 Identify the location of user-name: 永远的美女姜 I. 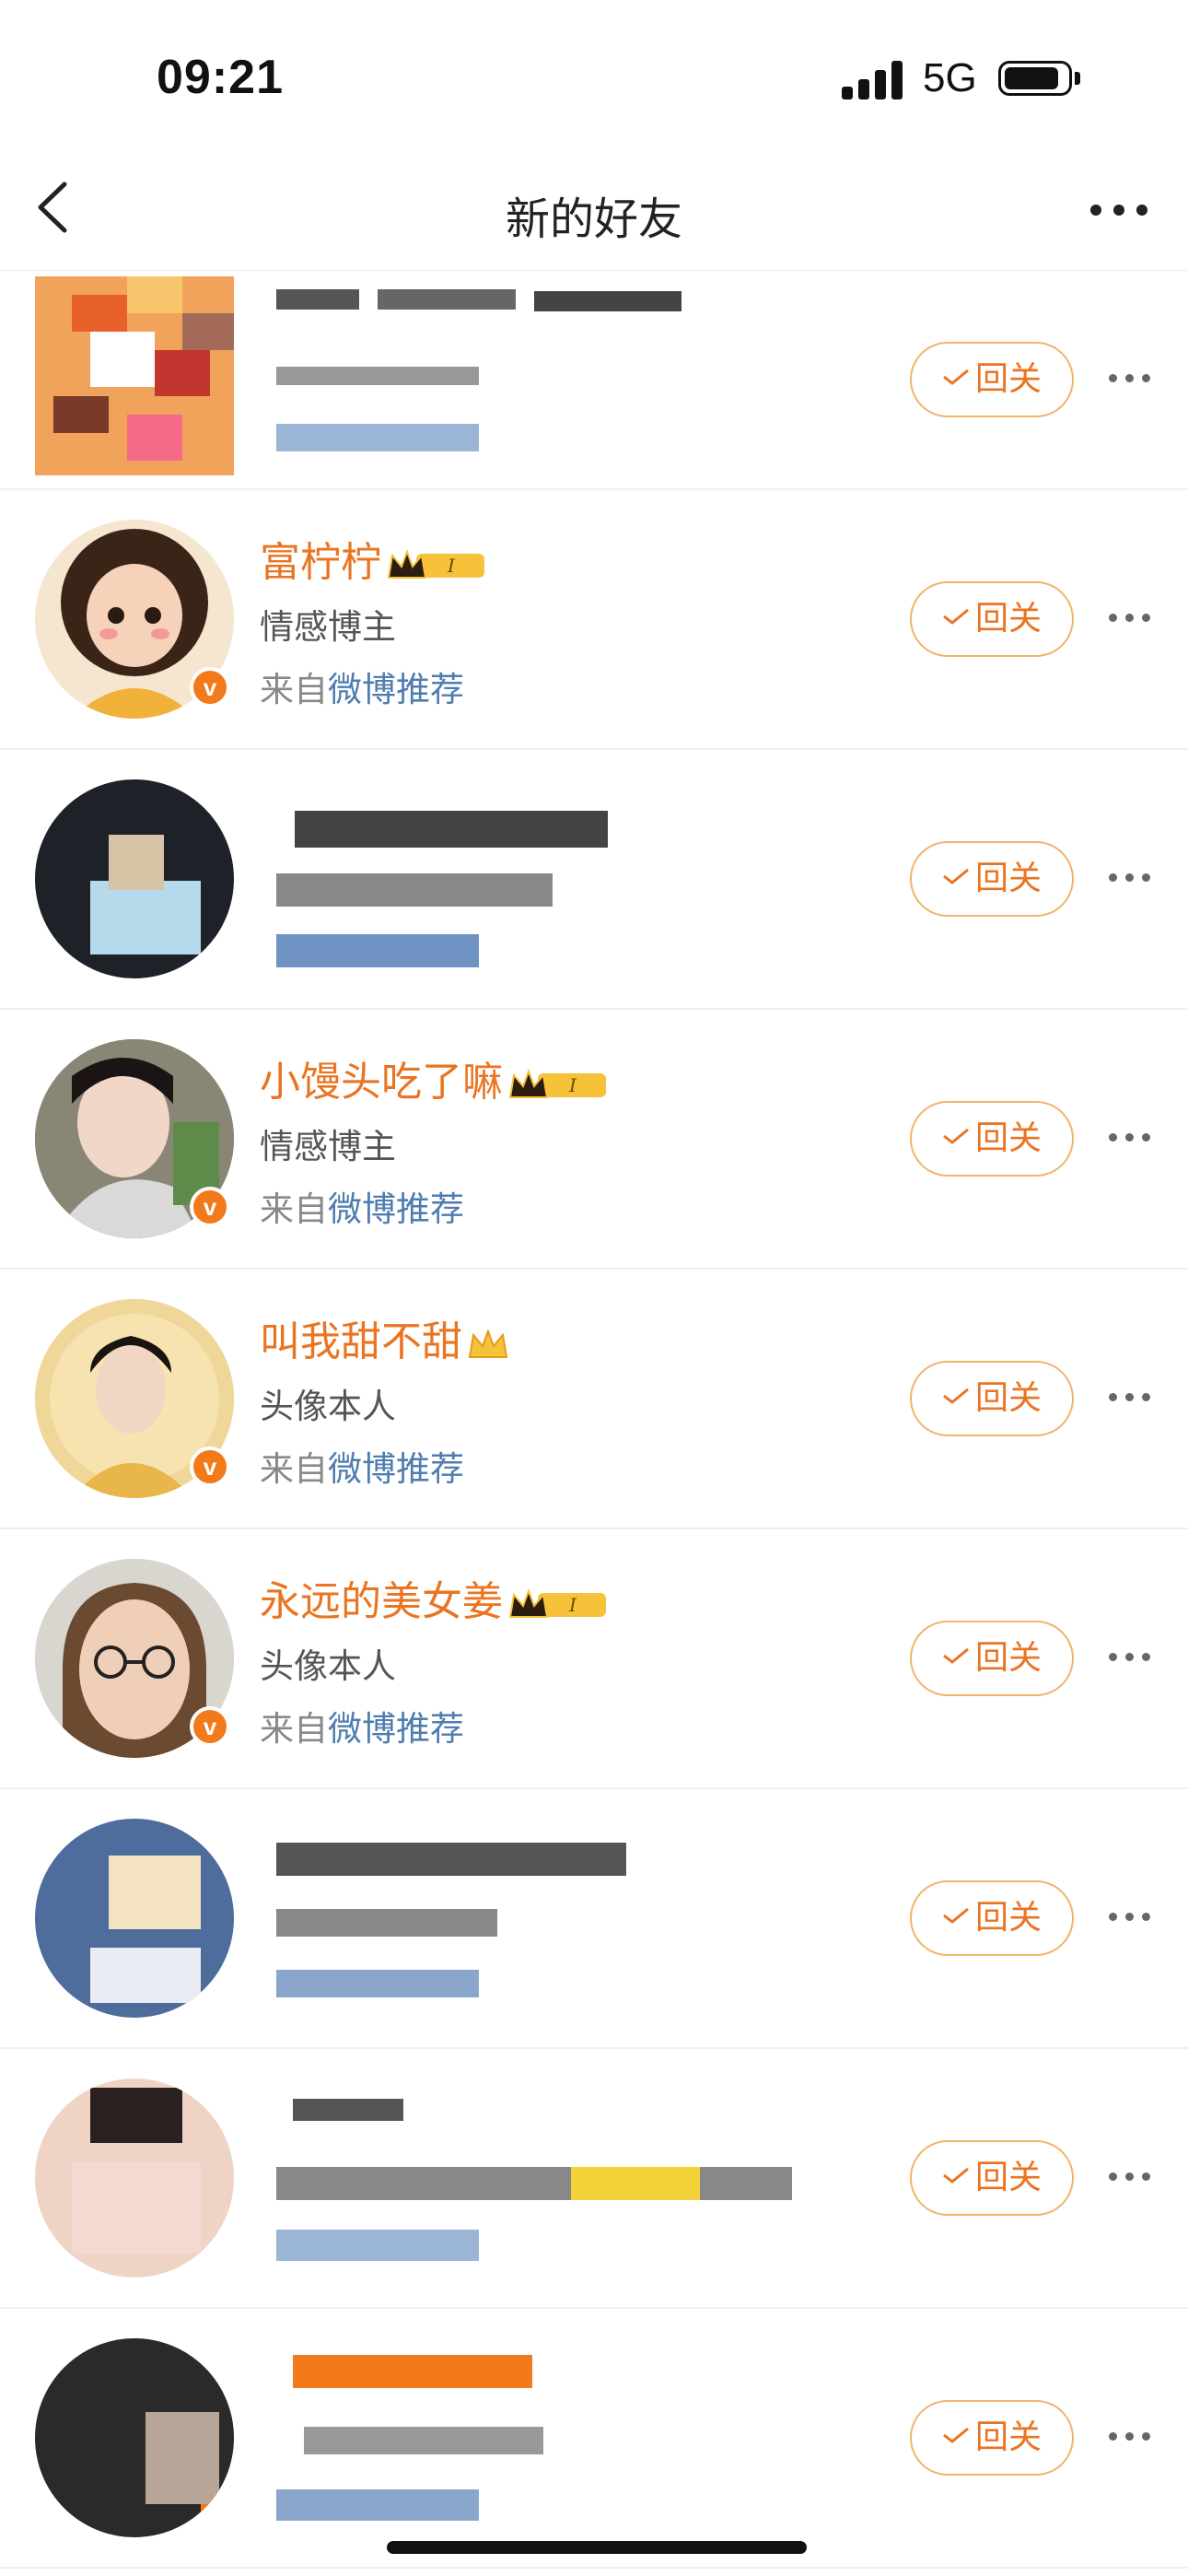
(435, 1597).